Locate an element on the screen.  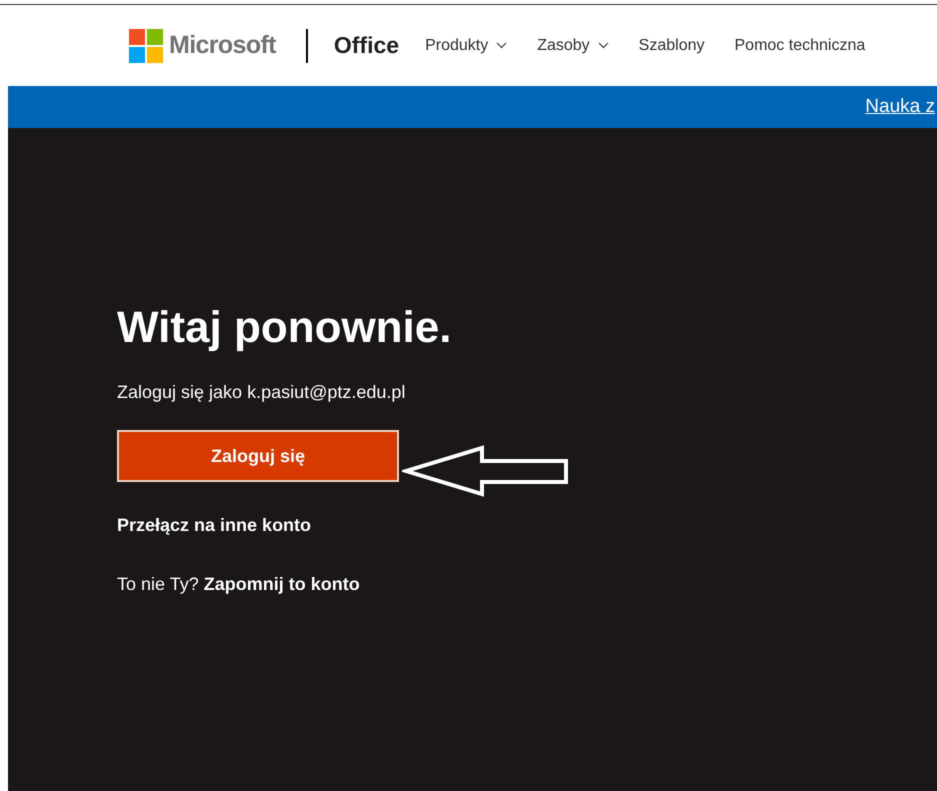
nav-item: Szablony is located at coordinates (671, 46).